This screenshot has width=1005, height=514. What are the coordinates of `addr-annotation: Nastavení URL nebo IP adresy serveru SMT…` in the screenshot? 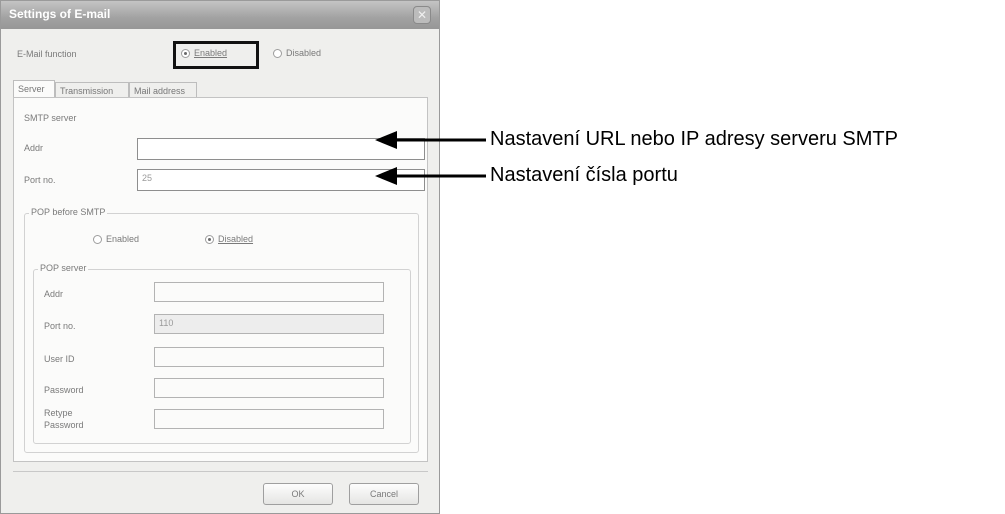 It's located at (694, 139).